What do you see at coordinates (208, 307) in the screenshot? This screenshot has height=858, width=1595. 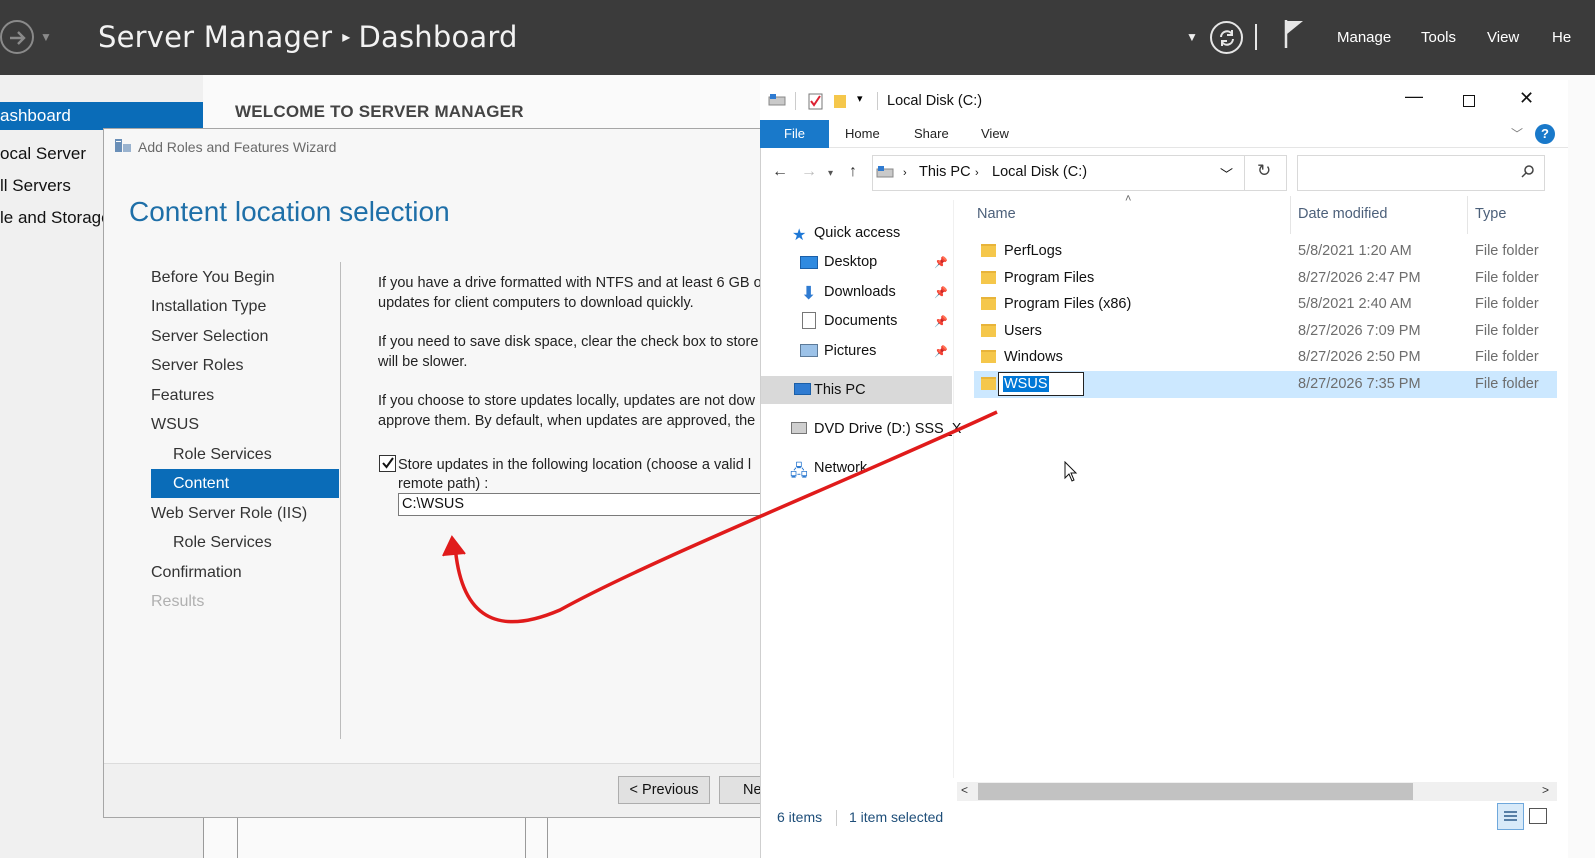 I see `step-installation-type: Installation Type` at bounding box center [208, 307].